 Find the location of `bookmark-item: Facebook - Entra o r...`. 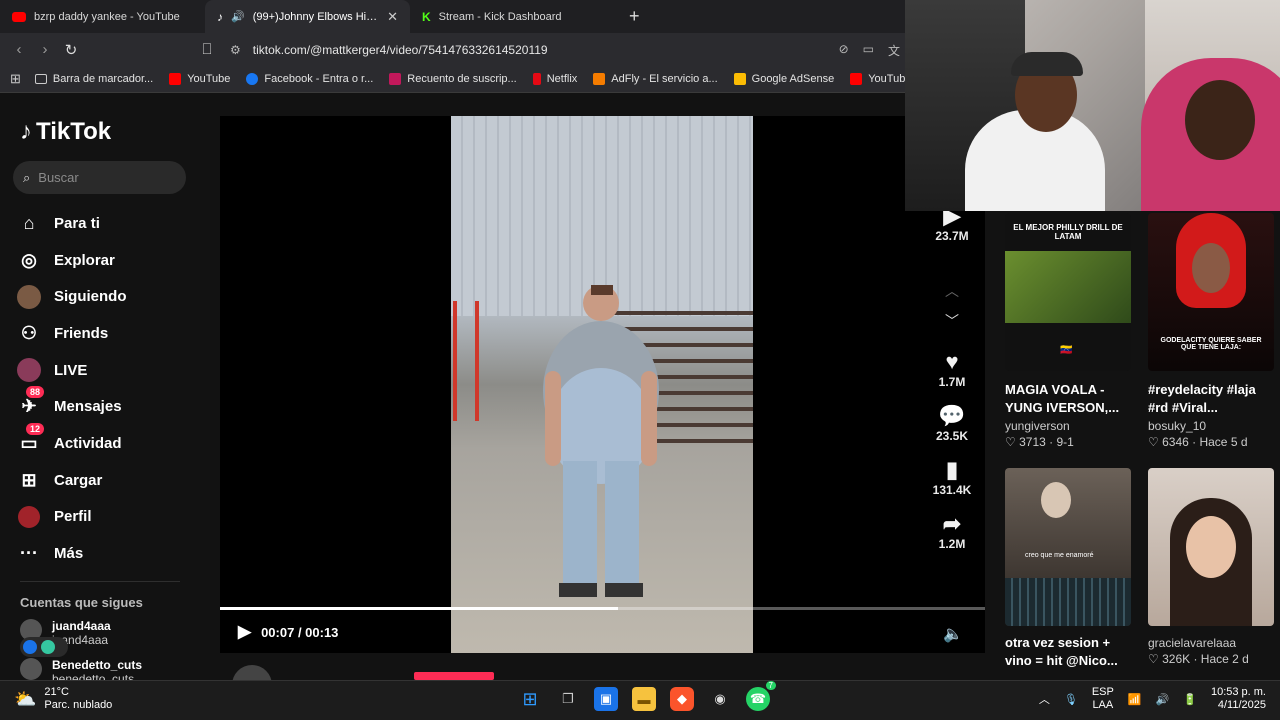

bookmark-item: Facebook - Entra o r... is located at coordinates (309, 79).